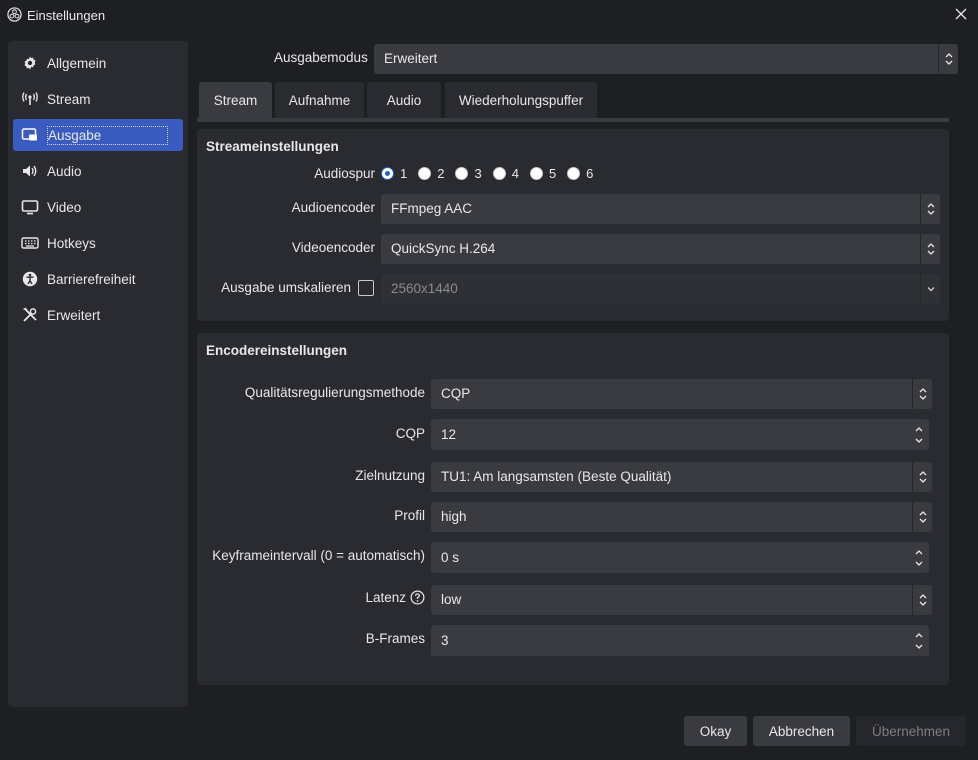 This screenshot has width=978, height=760. I want to click on cancel-button: Abbrechen, so click(801, 731).